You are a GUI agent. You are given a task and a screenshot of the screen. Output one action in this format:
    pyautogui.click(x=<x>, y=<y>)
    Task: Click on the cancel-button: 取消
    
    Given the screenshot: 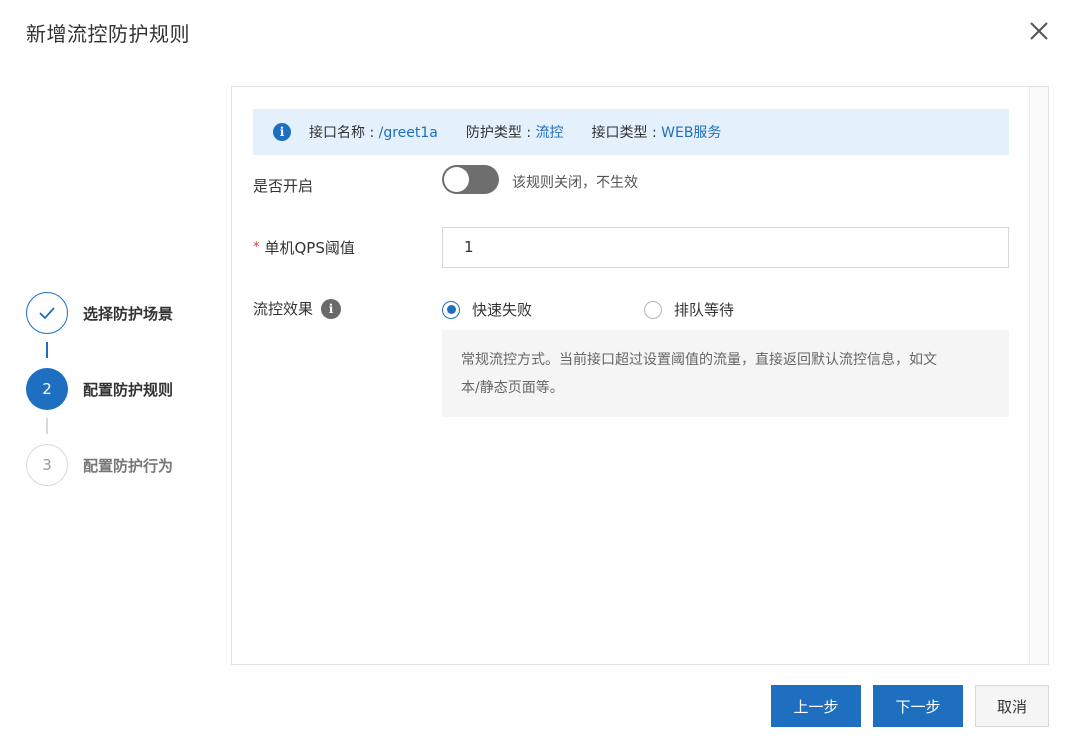 What is the action you would take?
    pyautogui.click(x=1012, y=706)
    